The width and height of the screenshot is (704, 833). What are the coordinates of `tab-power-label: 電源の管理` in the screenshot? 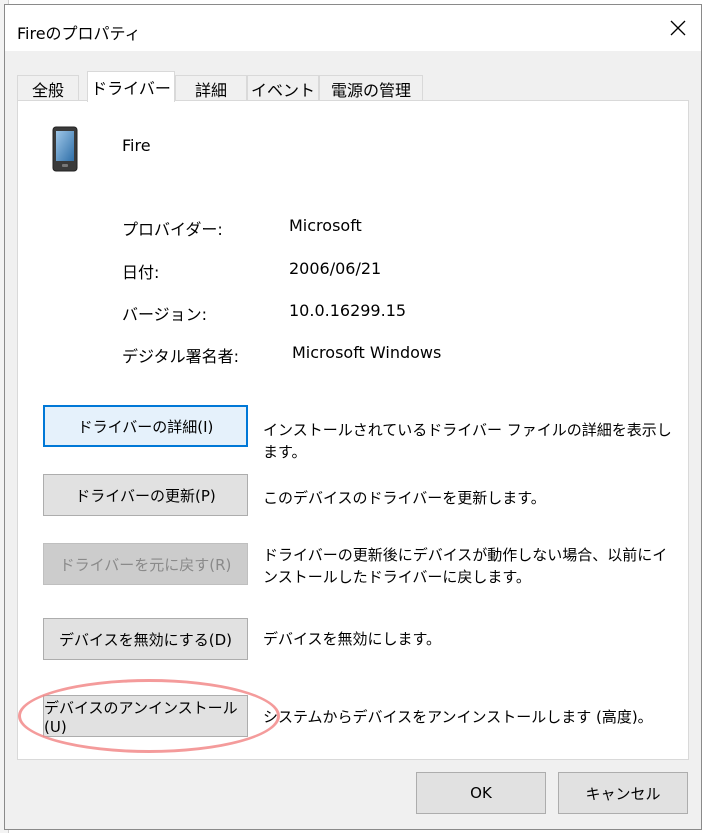 It's located at (370, 90).